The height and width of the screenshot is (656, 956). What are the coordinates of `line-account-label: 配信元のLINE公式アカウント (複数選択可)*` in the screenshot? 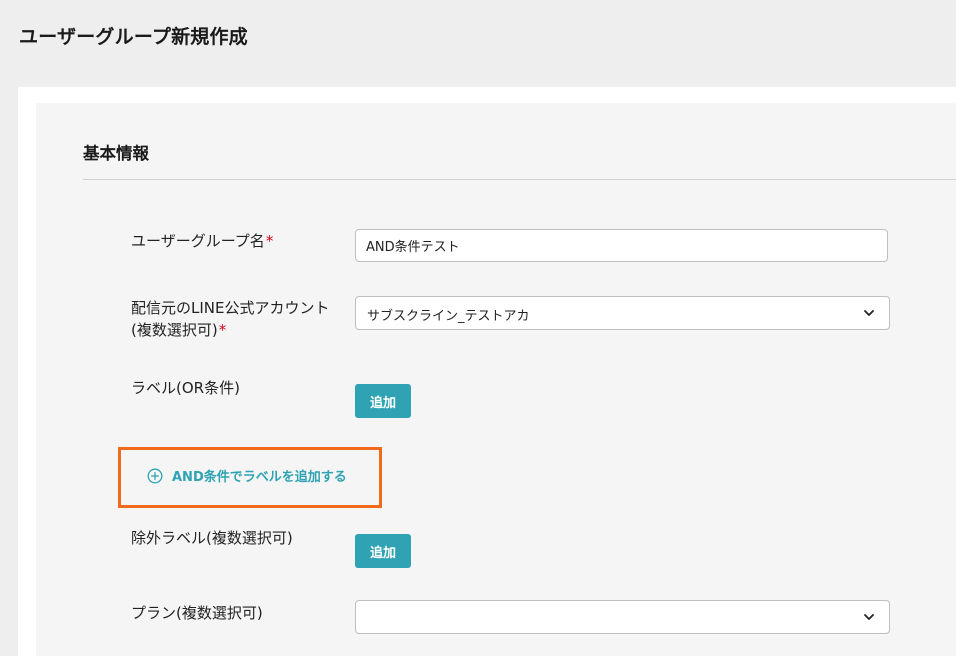 It's located at (230, 319).